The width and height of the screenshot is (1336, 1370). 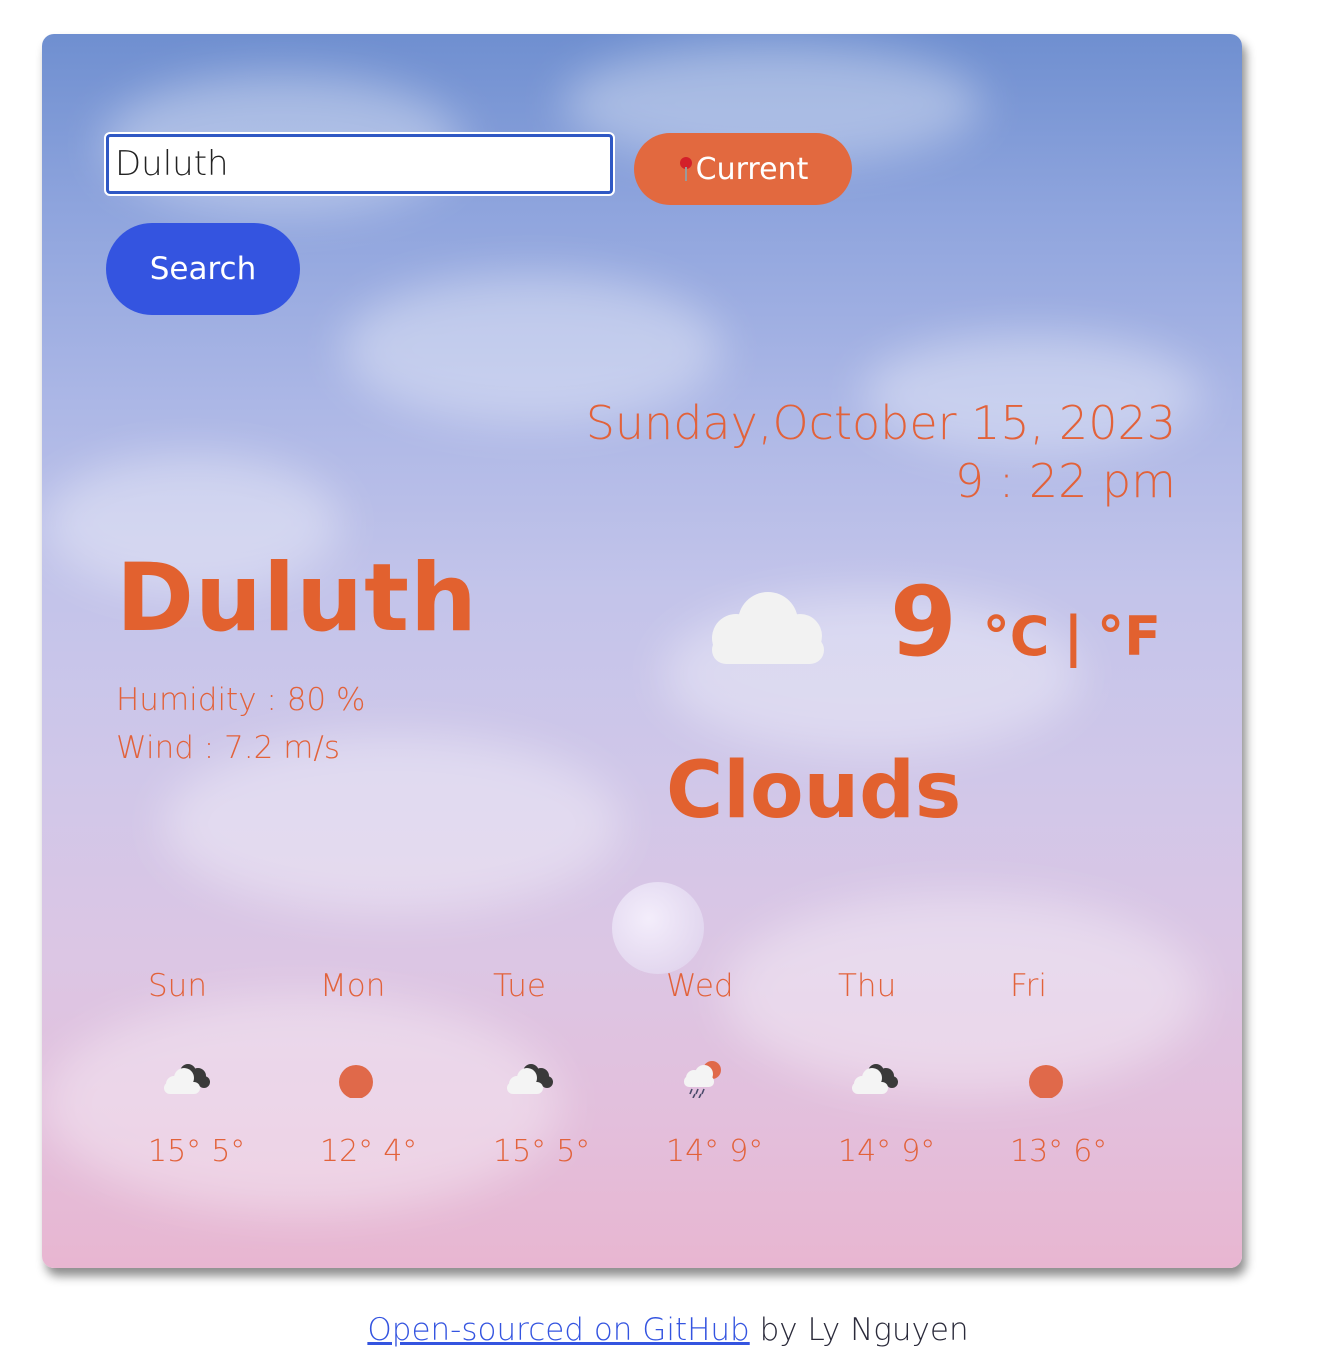 I want to click on github-link: Open-sourced on GitHub, so click(x=558, y=1330).